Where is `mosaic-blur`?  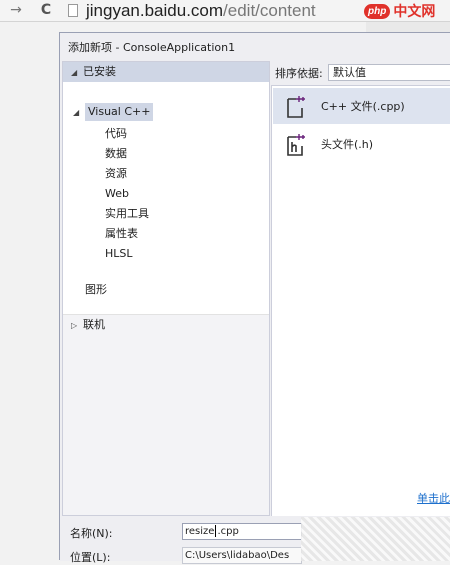
mosaic-blur is located at coordinates (375, 539).